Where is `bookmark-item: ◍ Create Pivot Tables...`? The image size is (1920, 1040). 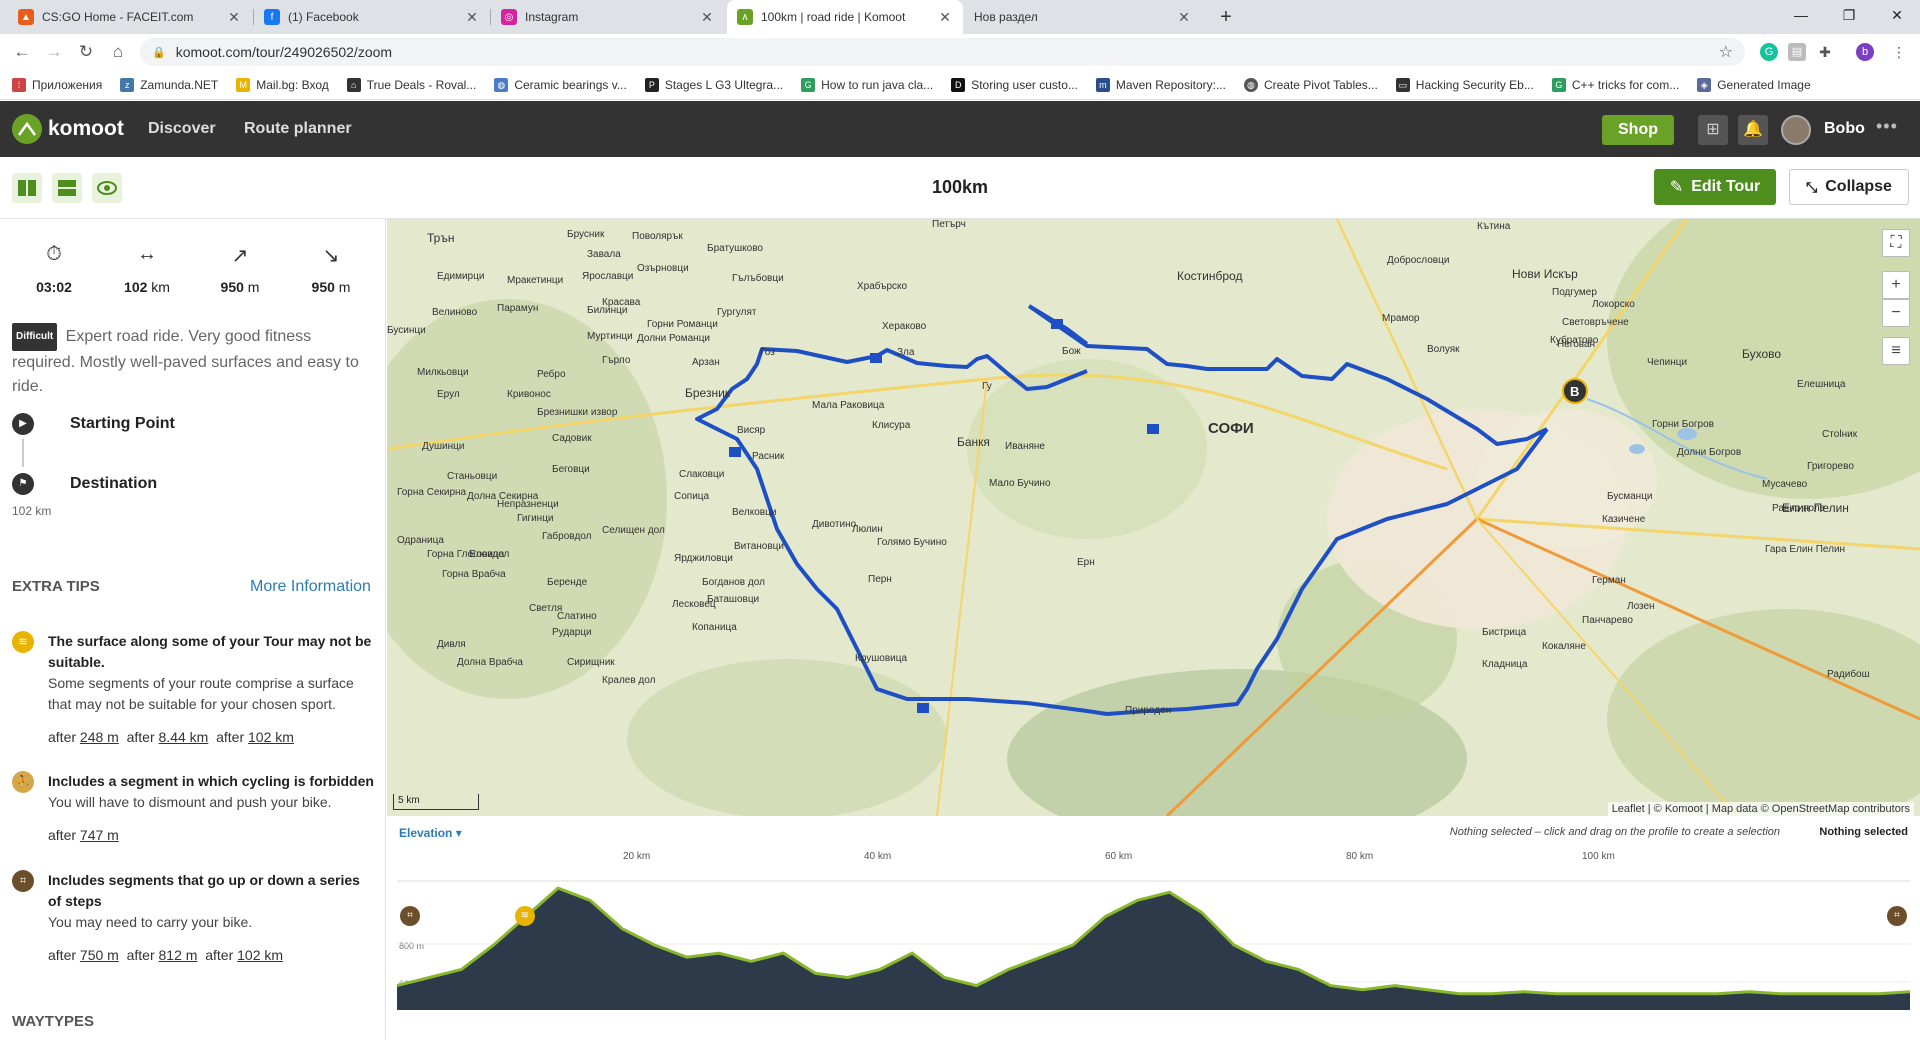
bookmark-item: ◍ Create Pivot Tables... is located at coordinates (1310, 84).